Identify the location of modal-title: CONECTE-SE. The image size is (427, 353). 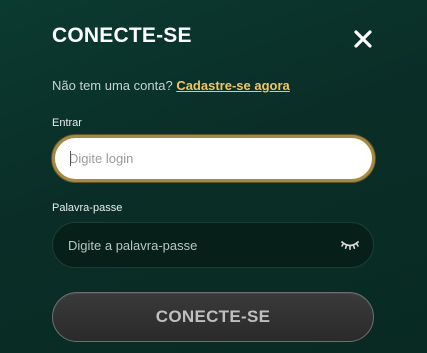
(122, 35).